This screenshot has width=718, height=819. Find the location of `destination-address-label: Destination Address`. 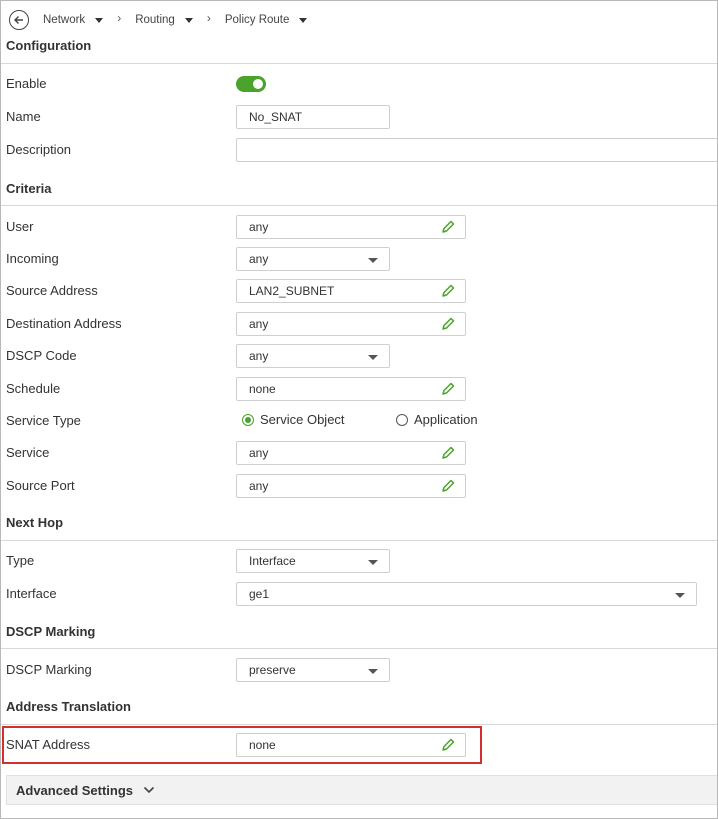

destination-address-label: Destination Address is located at coordinates (64, 323).